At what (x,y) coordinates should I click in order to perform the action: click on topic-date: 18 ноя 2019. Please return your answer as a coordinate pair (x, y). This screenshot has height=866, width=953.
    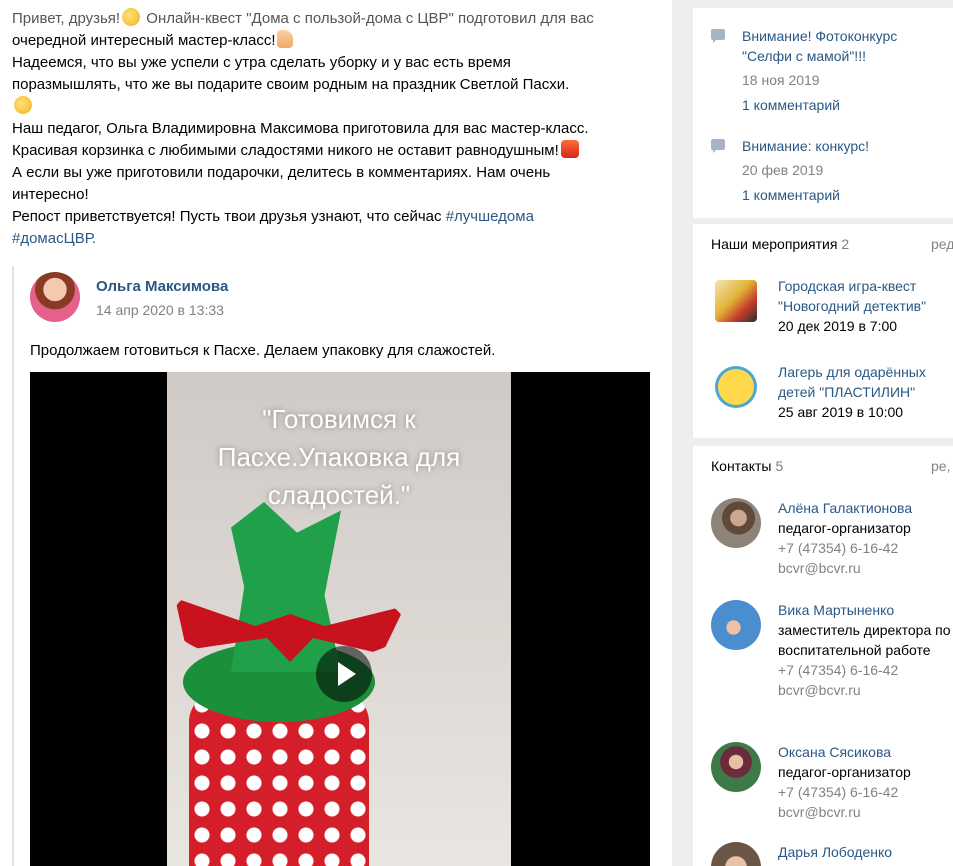
    Looking at the image, I should click on (781, 80).